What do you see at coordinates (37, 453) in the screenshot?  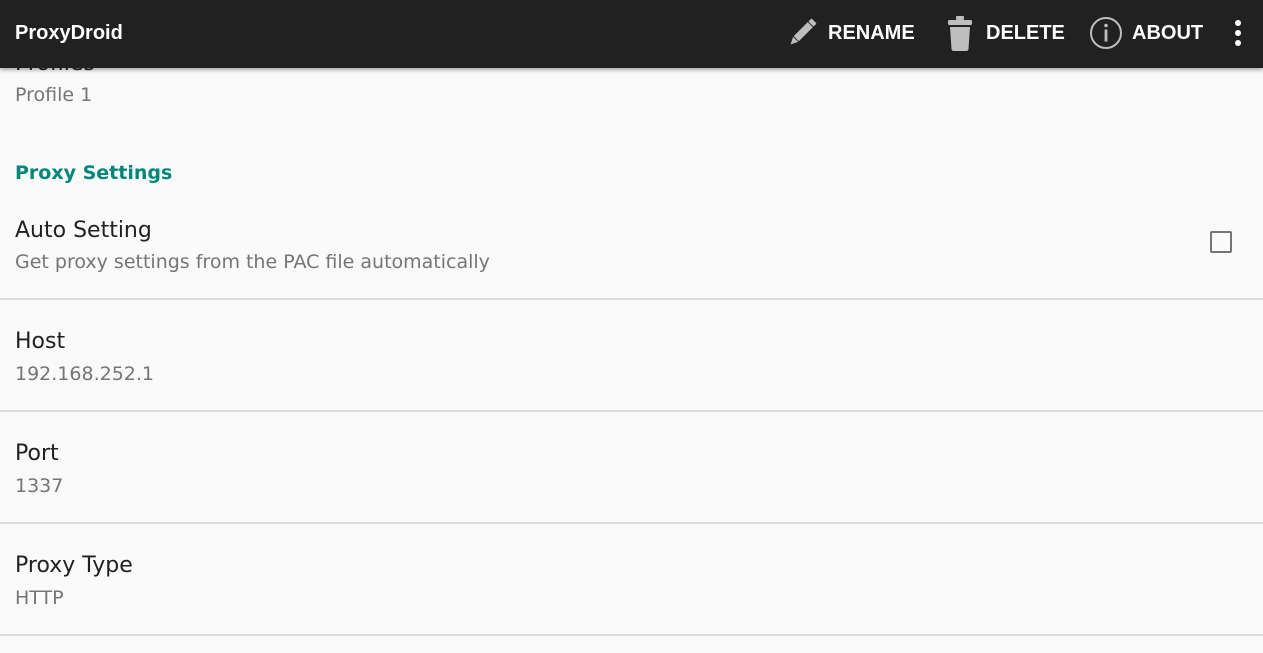 I see `port-title: Port` at bounding box center [37, 453].